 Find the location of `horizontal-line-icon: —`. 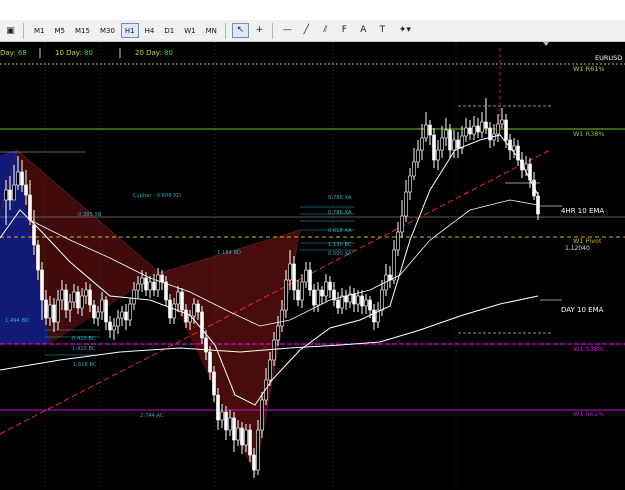

horizontal-line-icon: — is located at coordinates (287, 30).